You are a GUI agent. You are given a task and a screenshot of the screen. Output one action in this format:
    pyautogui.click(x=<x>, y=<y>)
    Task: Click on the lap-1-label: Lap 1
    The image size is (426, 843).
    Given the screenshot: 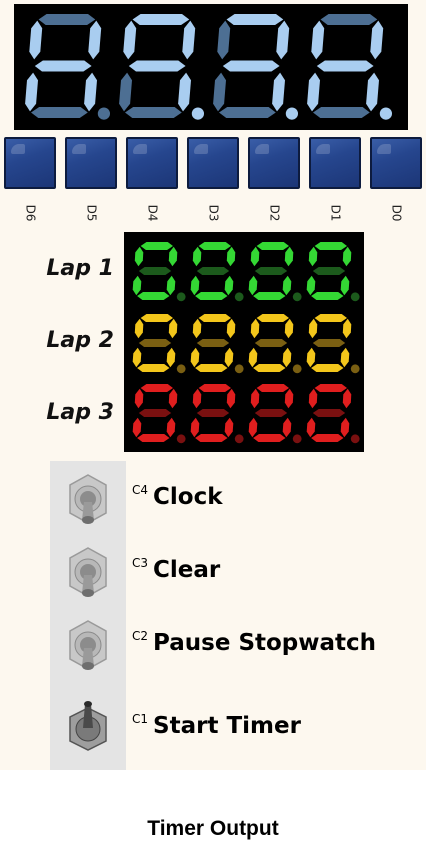 What is the action you would take?
    pyautogui.click(x=80, y=268)
    